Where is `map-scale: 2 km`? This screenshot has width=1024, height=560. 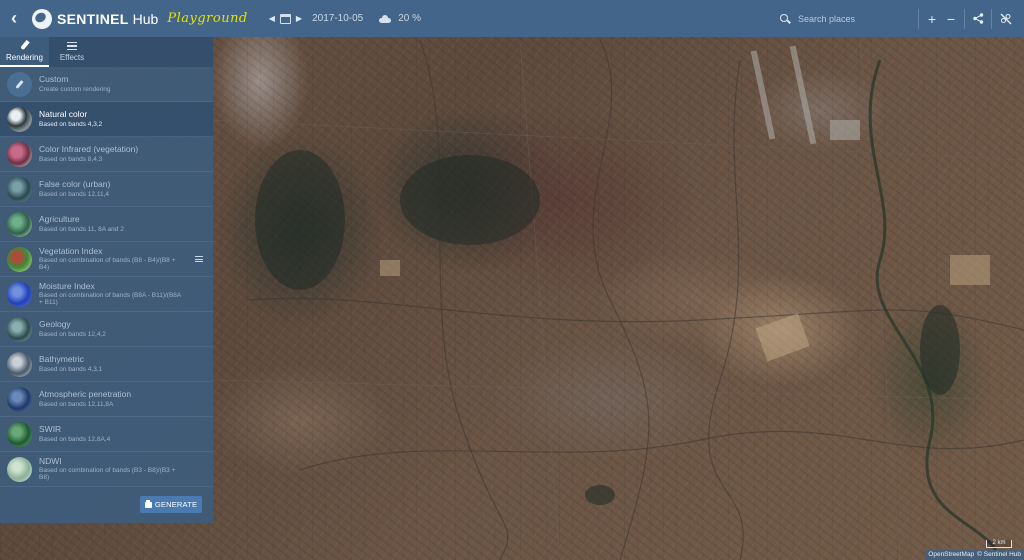
map-scale: 2 km is located at coordinates (999, 544).